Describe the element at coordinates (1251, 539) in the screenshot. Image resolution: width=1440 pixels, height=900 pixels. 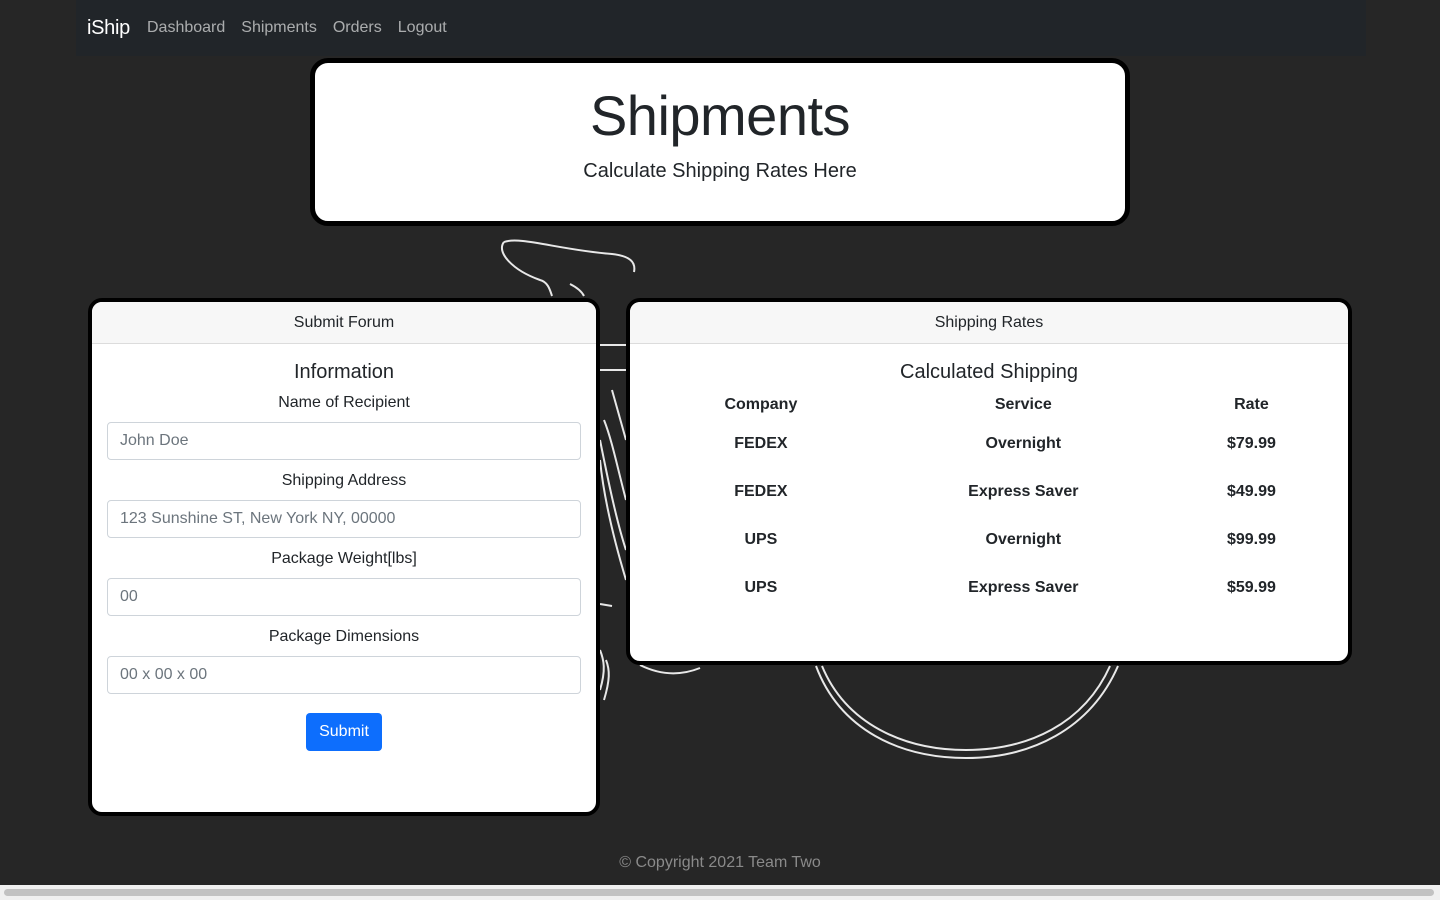
I see `rate-cell: $99.99` at that location.